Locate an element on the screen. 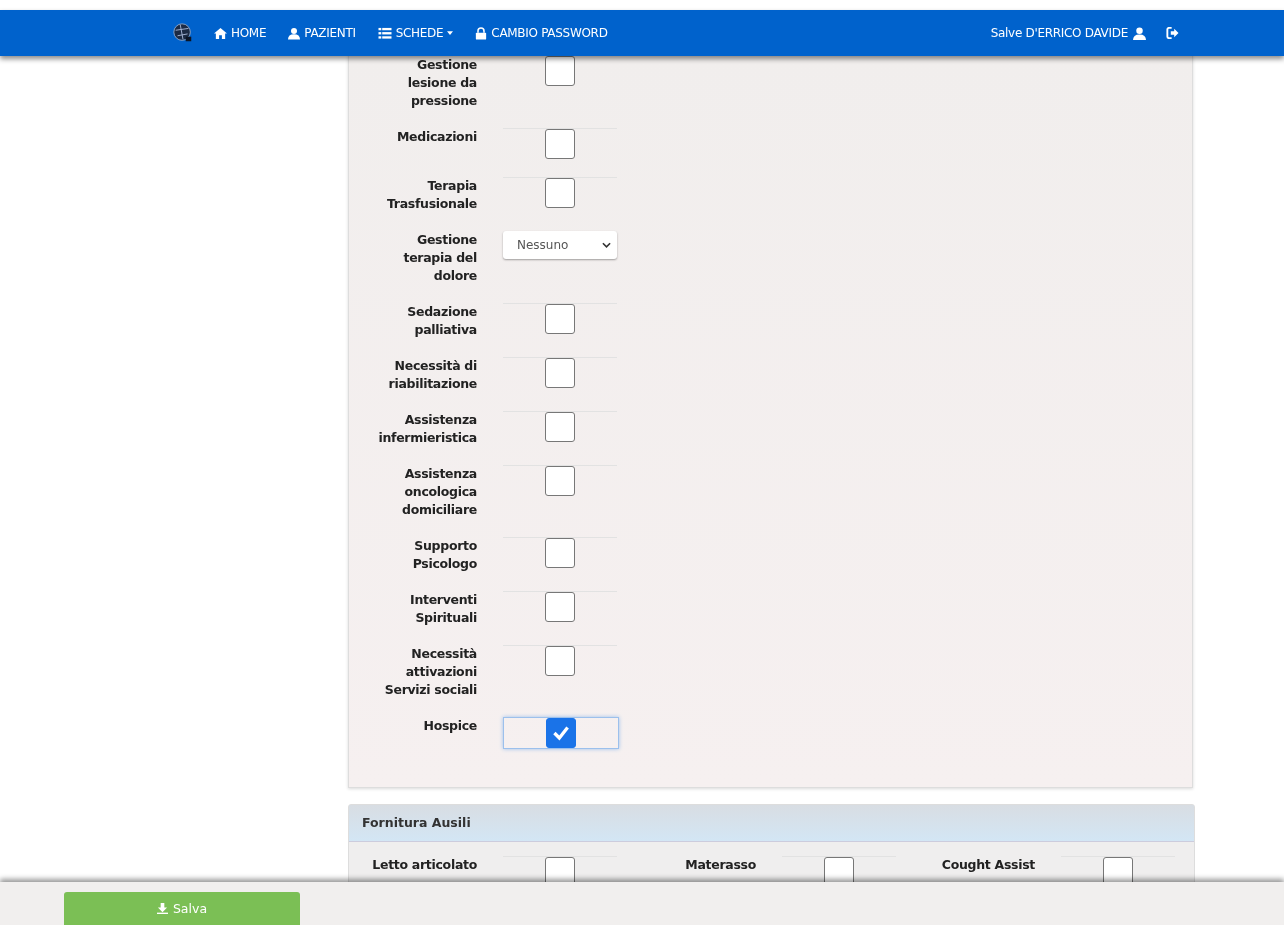 This screenshot has width=1284, height=925. focused-checkbox-frame is located at coordinates (561, 733).